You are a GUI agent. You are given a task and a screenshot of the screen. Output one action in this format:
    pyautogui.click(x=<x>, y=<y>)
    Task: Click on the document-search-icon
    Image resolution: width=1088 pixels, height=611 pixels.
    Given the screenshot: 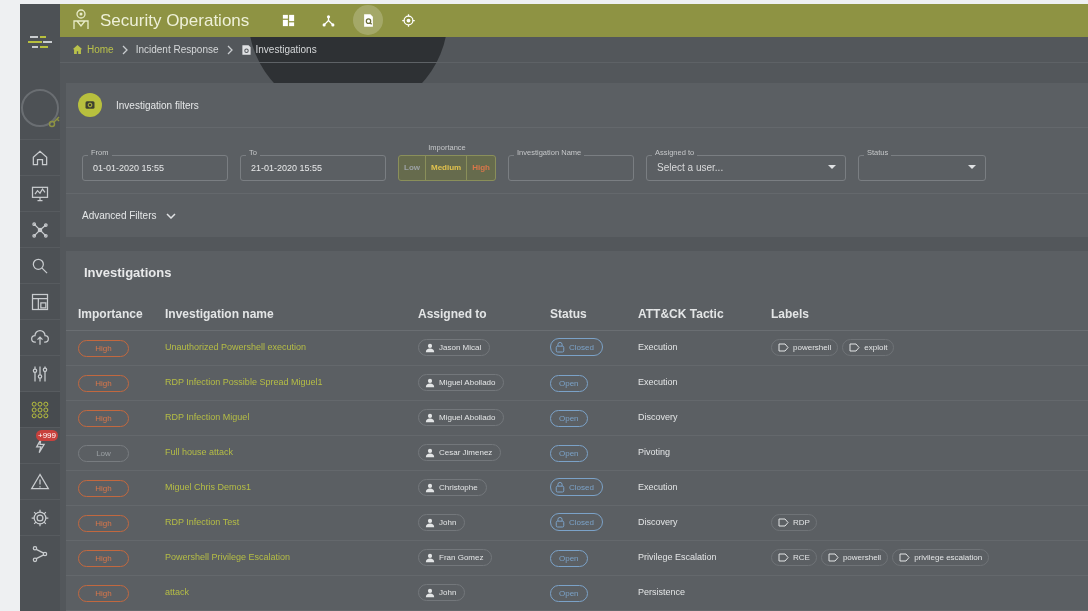 What is the action you would take?
    pyautogui.click(x=246, y=49)
    